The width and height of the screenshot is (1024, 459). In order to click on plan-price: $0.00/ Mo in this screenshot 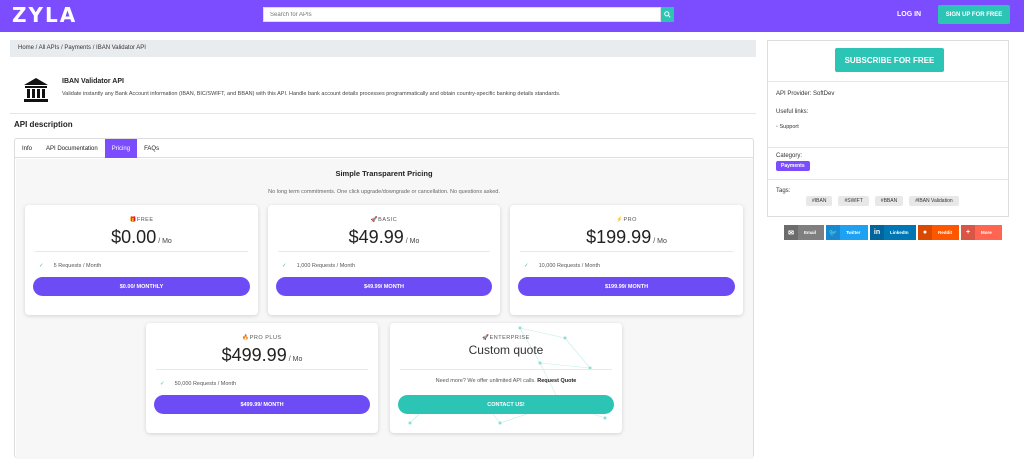, I will do `click(141, 237)`.